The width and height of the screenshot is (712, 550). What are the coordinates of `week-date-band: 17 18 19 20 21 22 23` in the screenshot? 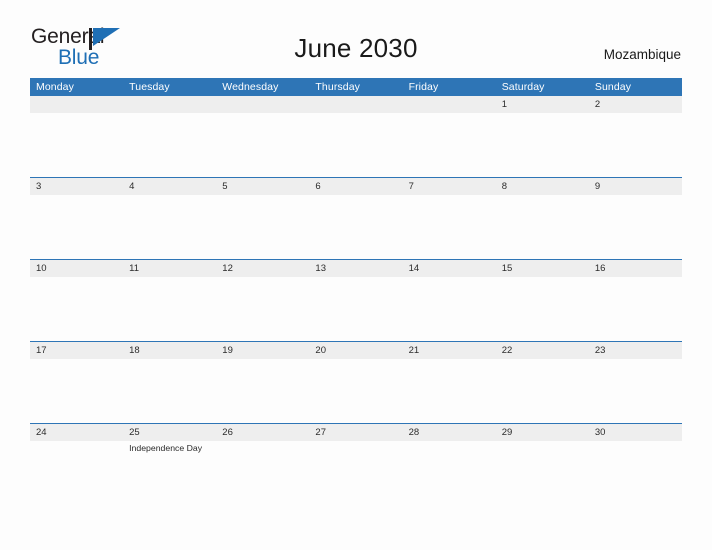 It's located at (356, 350).